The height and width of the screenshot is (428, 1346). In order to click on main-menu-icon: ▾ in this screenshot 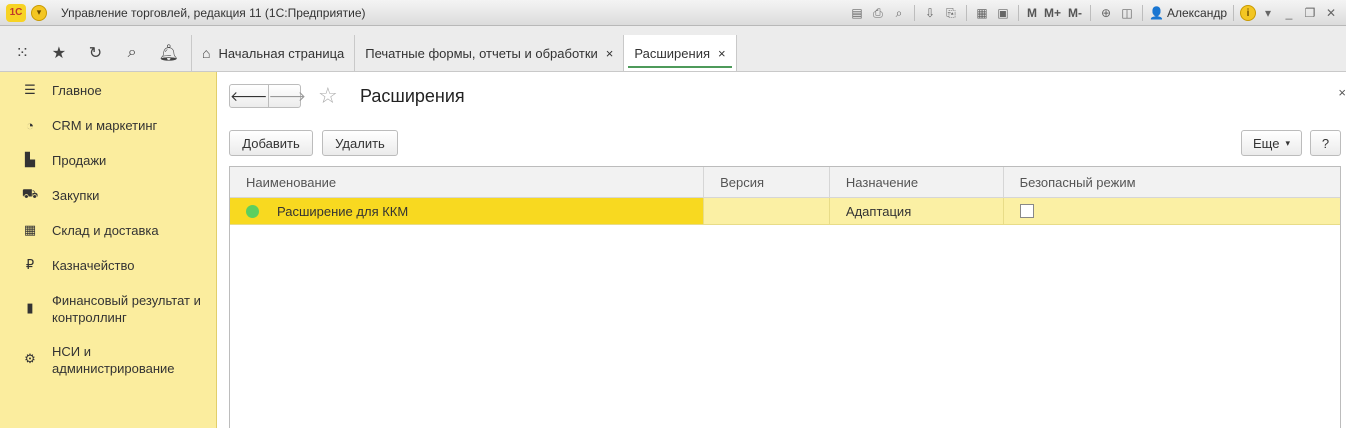, I will do `click(39, 12)`.